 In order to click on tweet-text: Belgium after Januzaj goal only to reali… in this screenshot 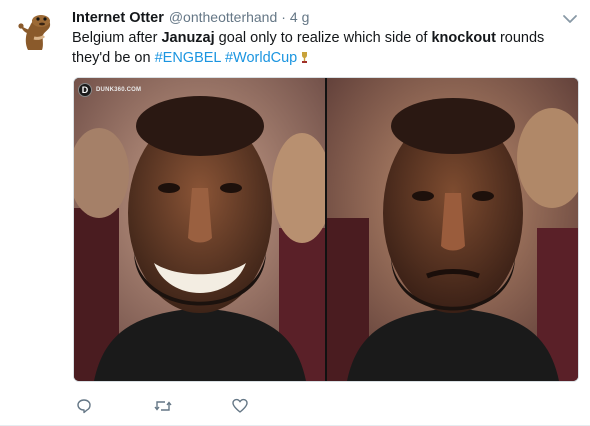, I will do `click(324, 49)`.